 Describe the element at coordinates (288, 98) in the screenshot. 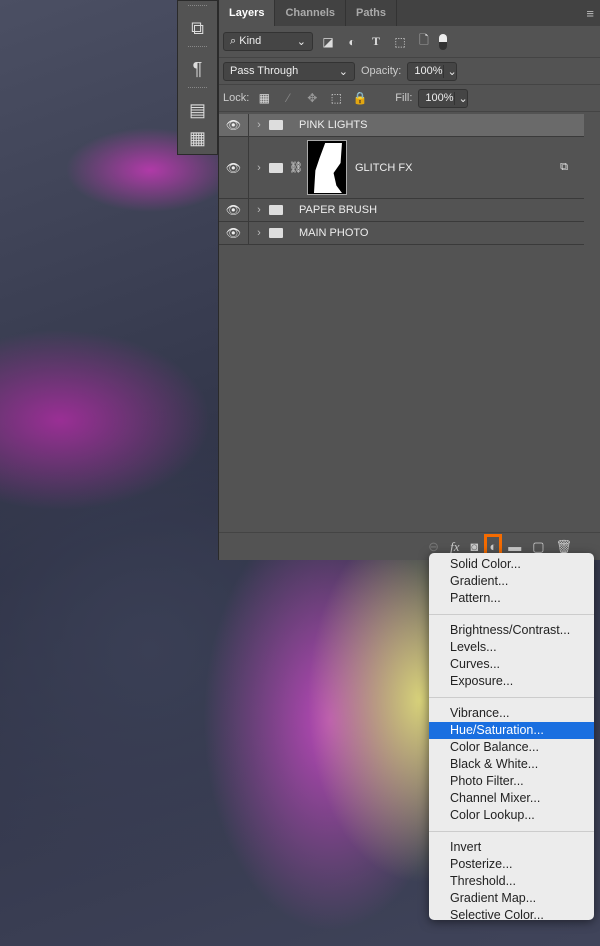

I see `lock-brush-icon: ⁄` at that location.